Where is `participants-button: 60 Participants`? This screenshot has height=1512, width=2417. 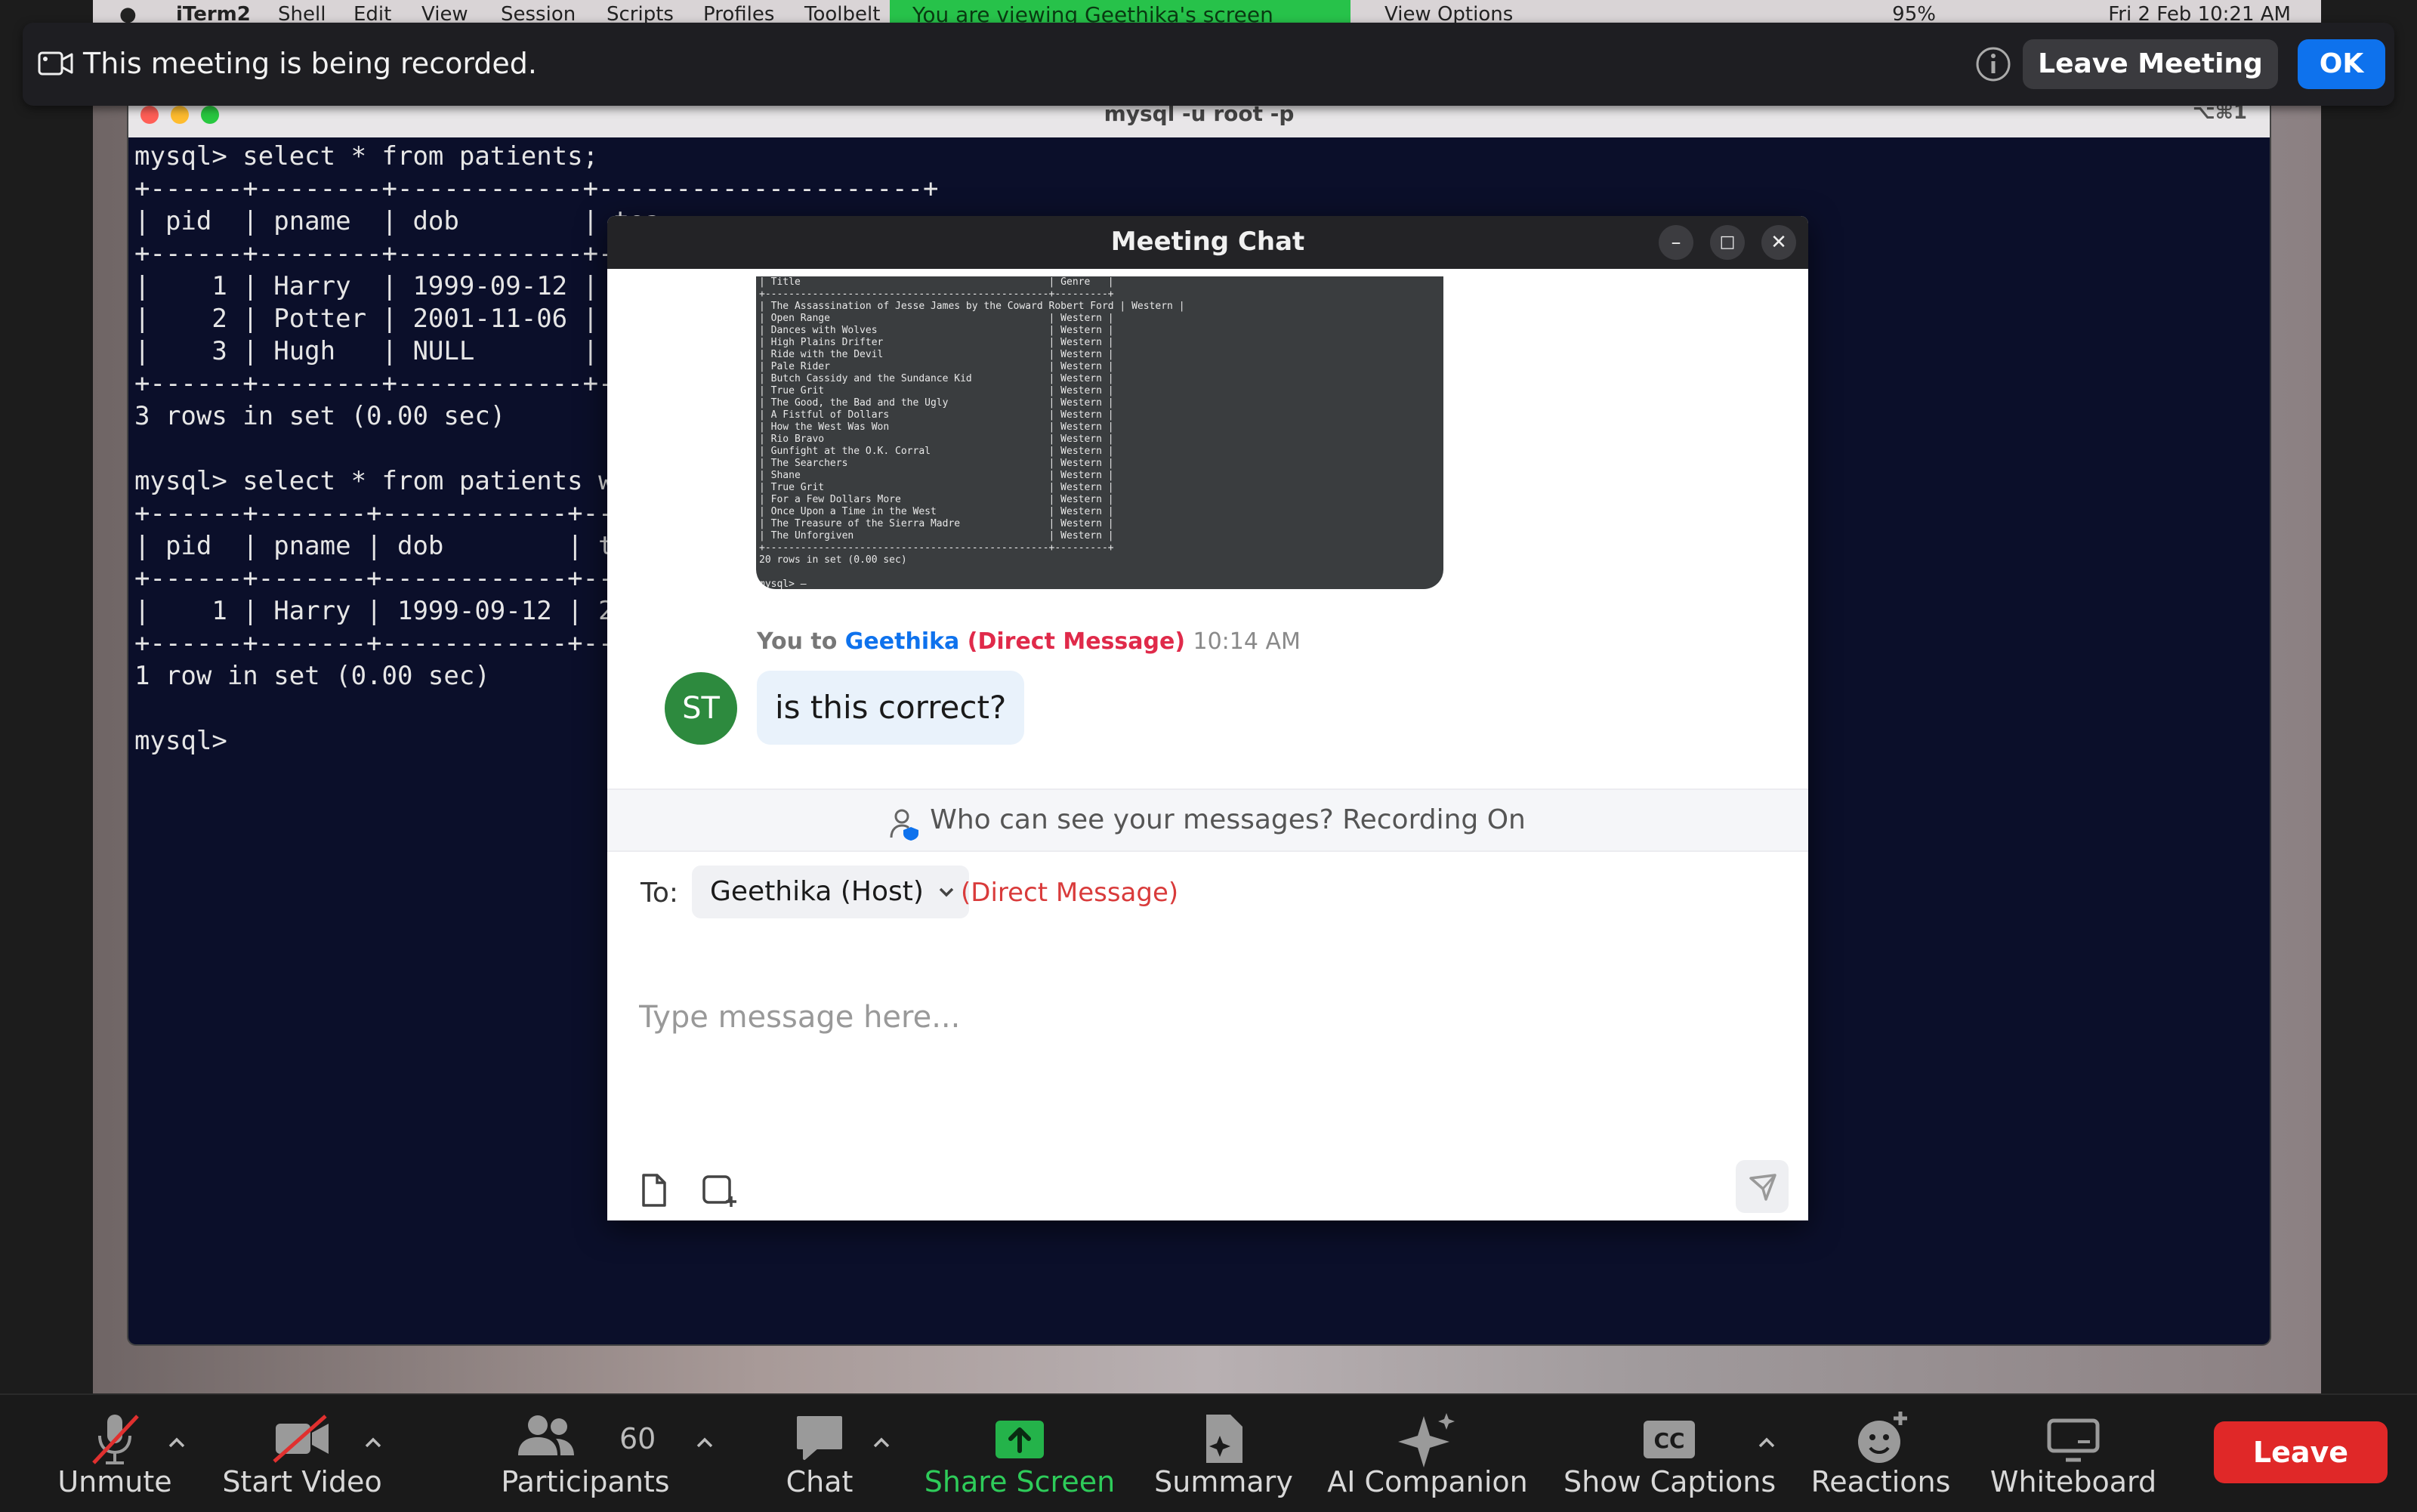 participants-button: 60 Participants is located at coordinates (585, 1453).